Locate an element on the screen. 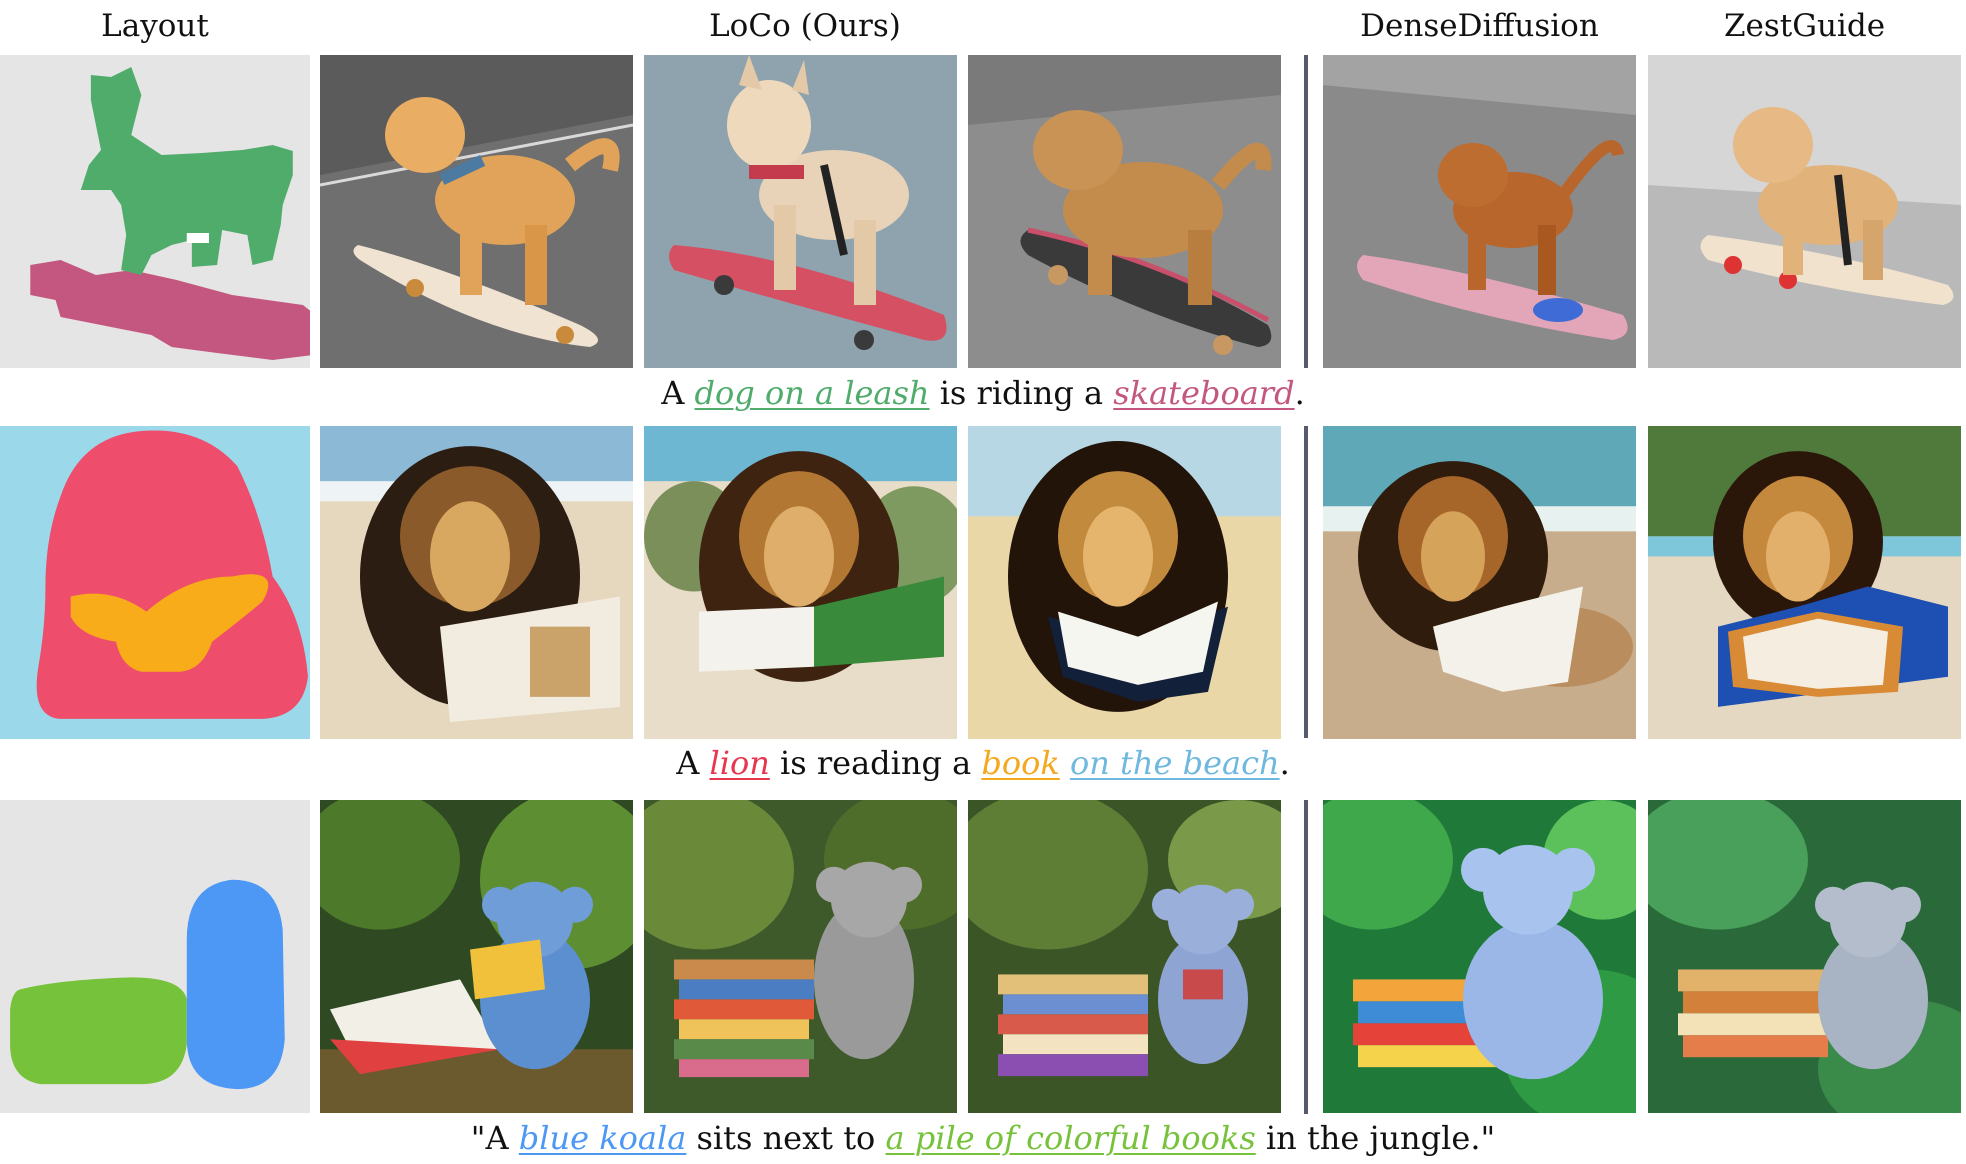  dog-skateboard-zestguide is located at coordinates (1804, 211).